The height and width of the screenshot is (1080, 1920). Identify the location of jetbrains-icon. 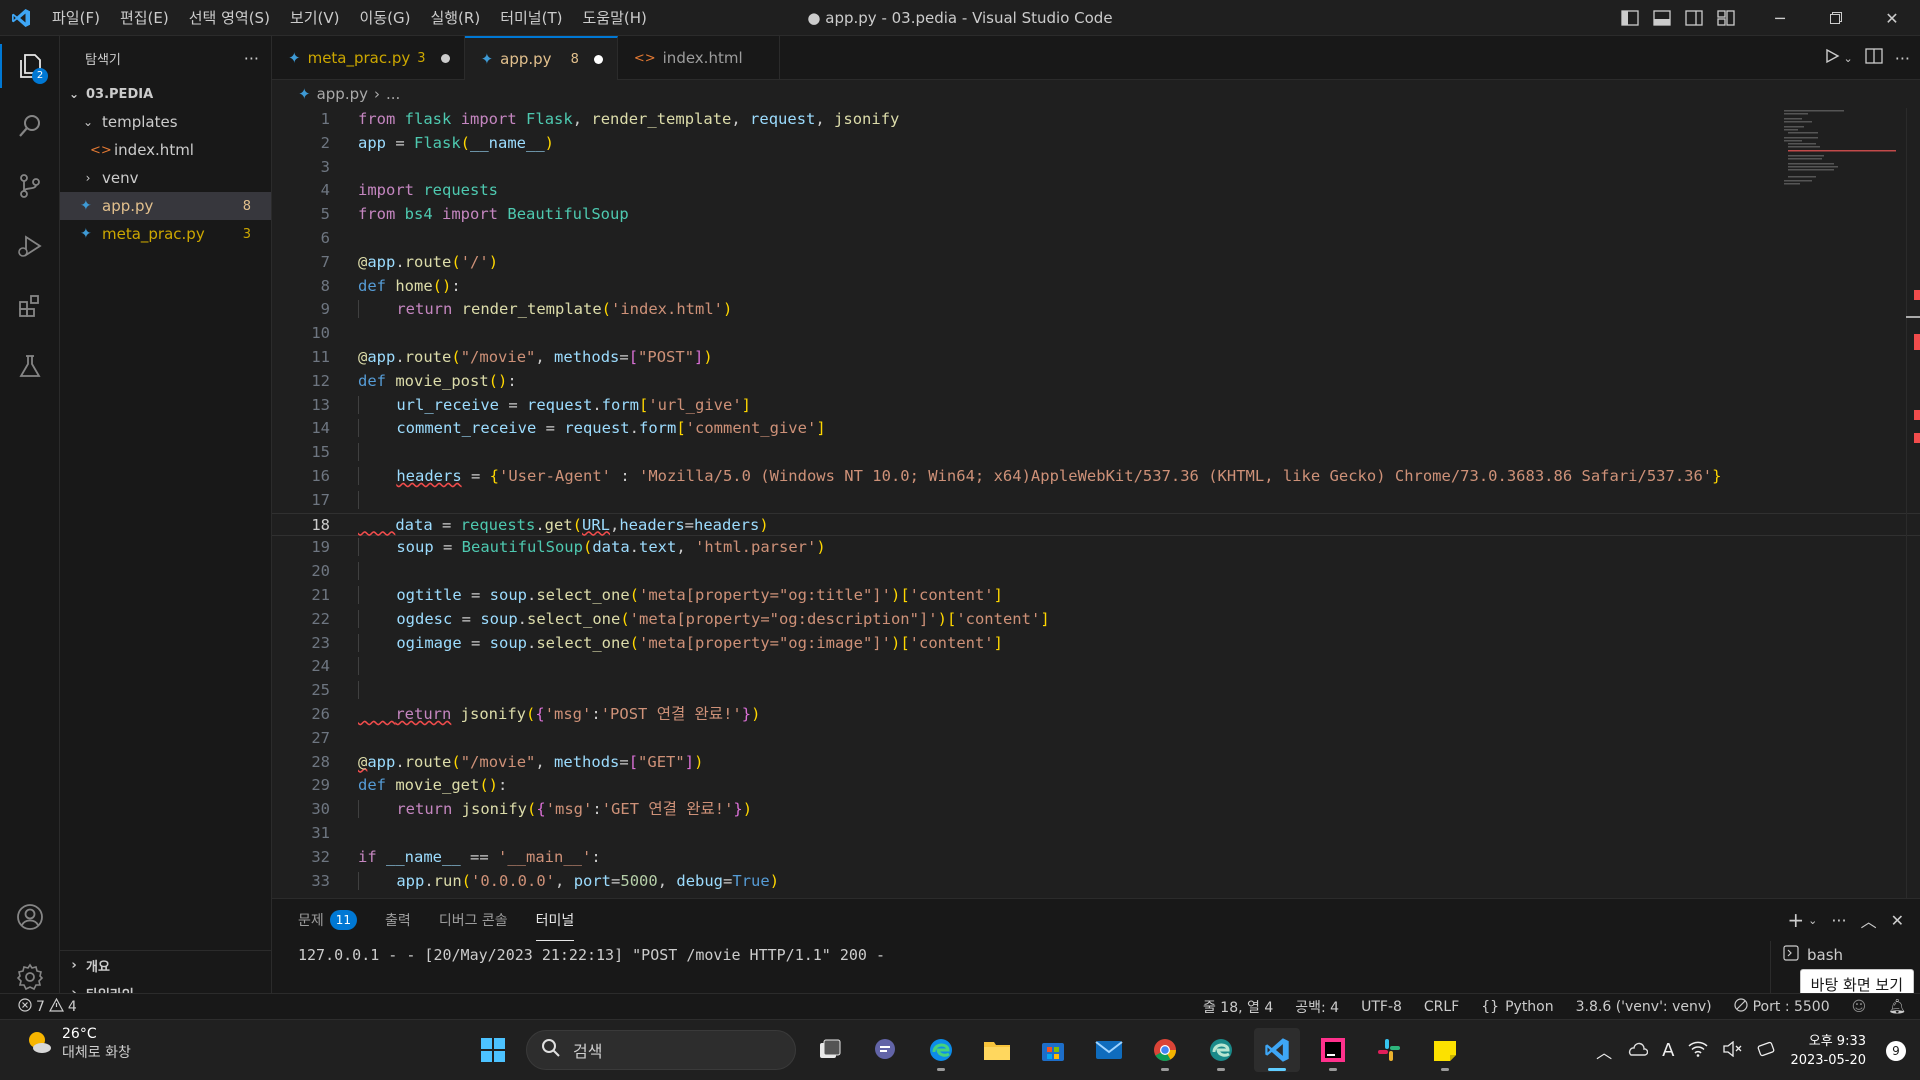
(1333, 1050).